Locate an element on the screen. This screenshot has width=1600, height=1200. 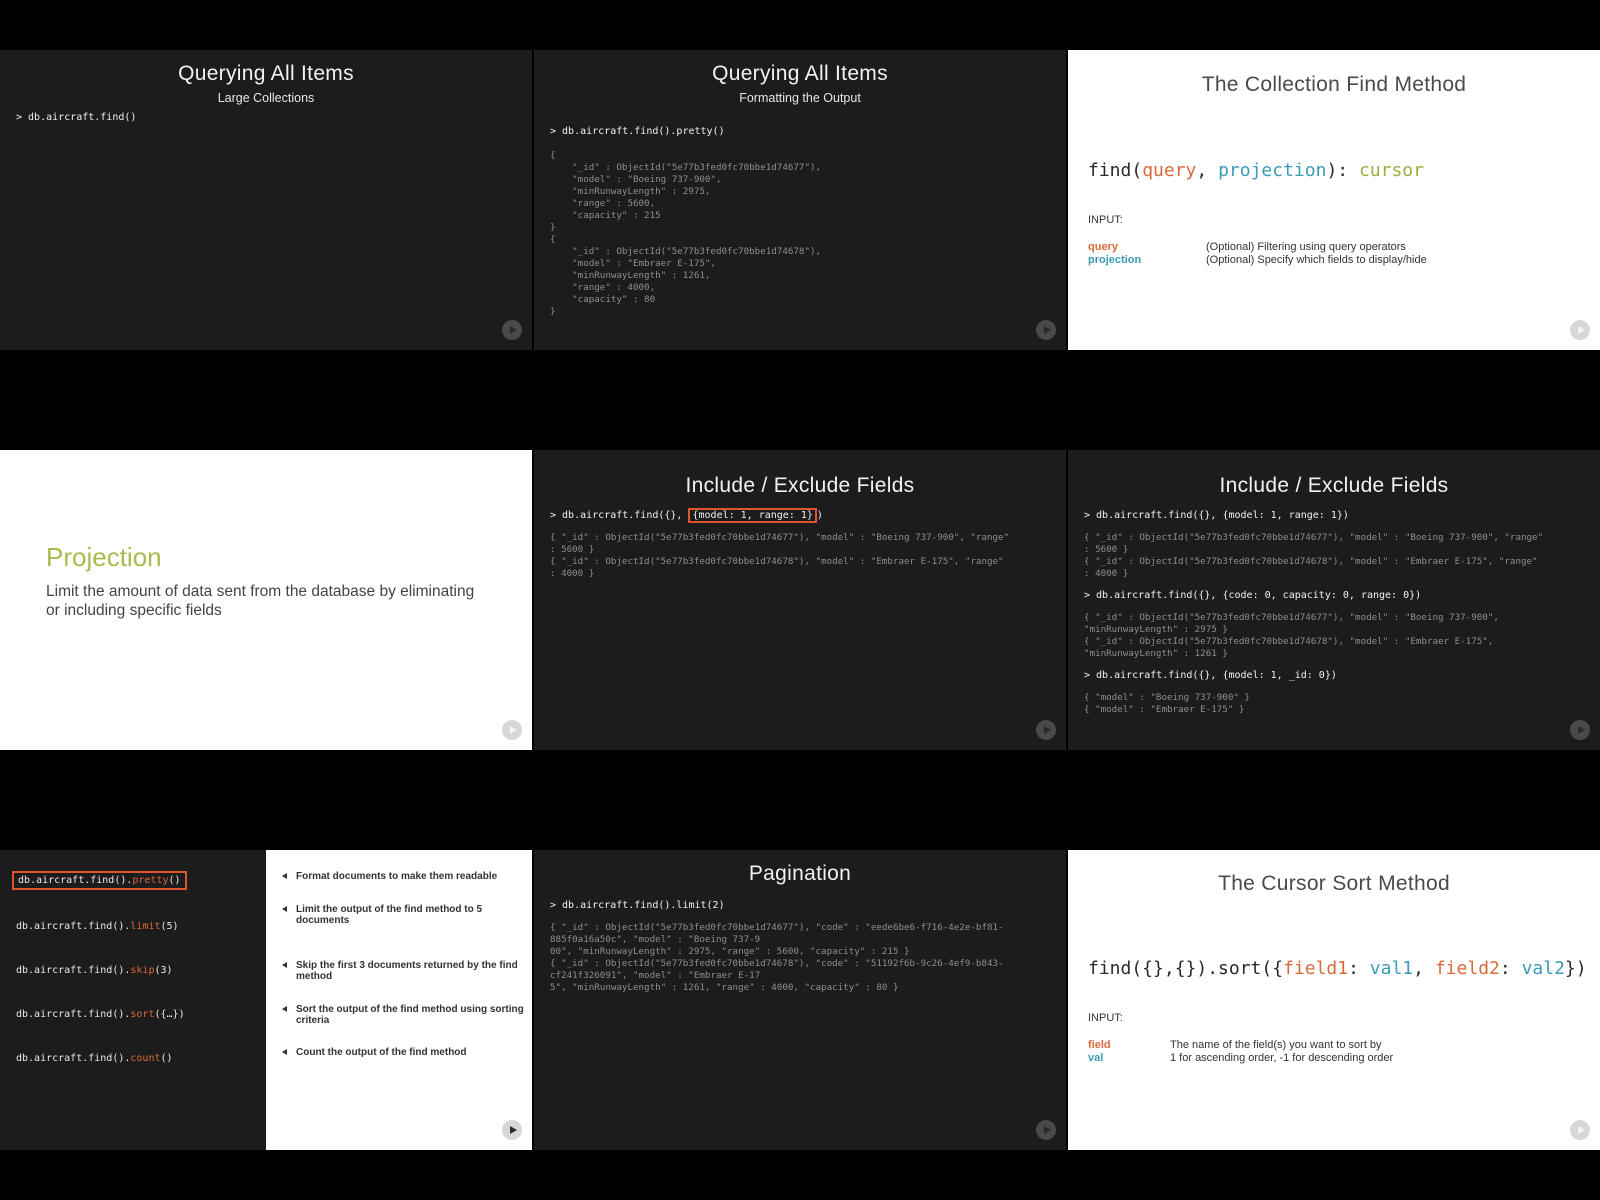
method-name: sort is located at coordinates (142, 1014).